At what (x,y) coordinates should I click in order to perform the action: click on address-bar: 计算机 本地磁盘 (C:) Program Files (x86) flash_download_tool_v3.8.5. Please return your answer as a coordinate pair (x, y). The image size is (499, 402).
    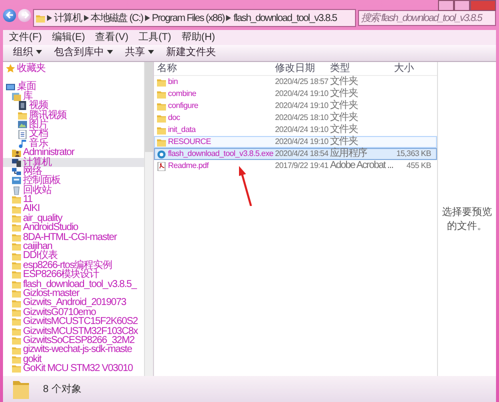
    Looking at the image, I should click on (194, 18).